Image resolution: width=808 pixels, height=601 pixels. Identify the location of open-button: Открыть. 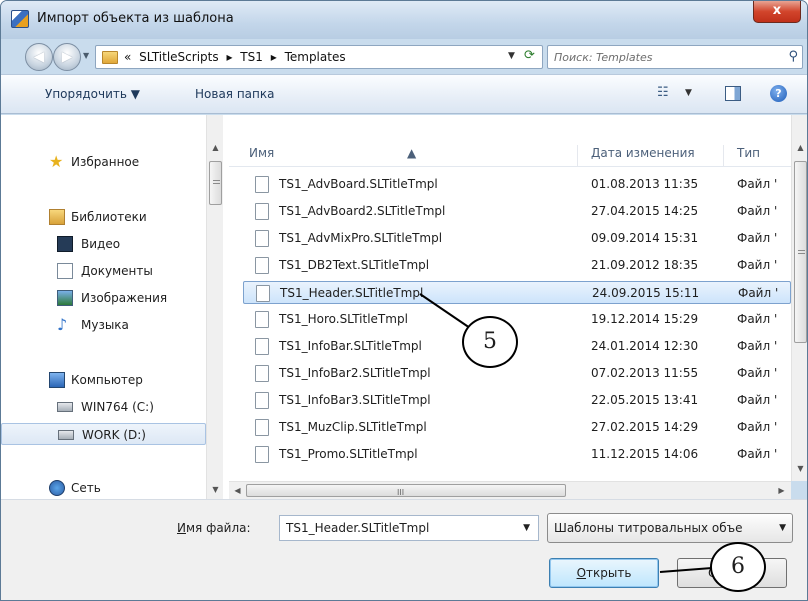
(604, 573).